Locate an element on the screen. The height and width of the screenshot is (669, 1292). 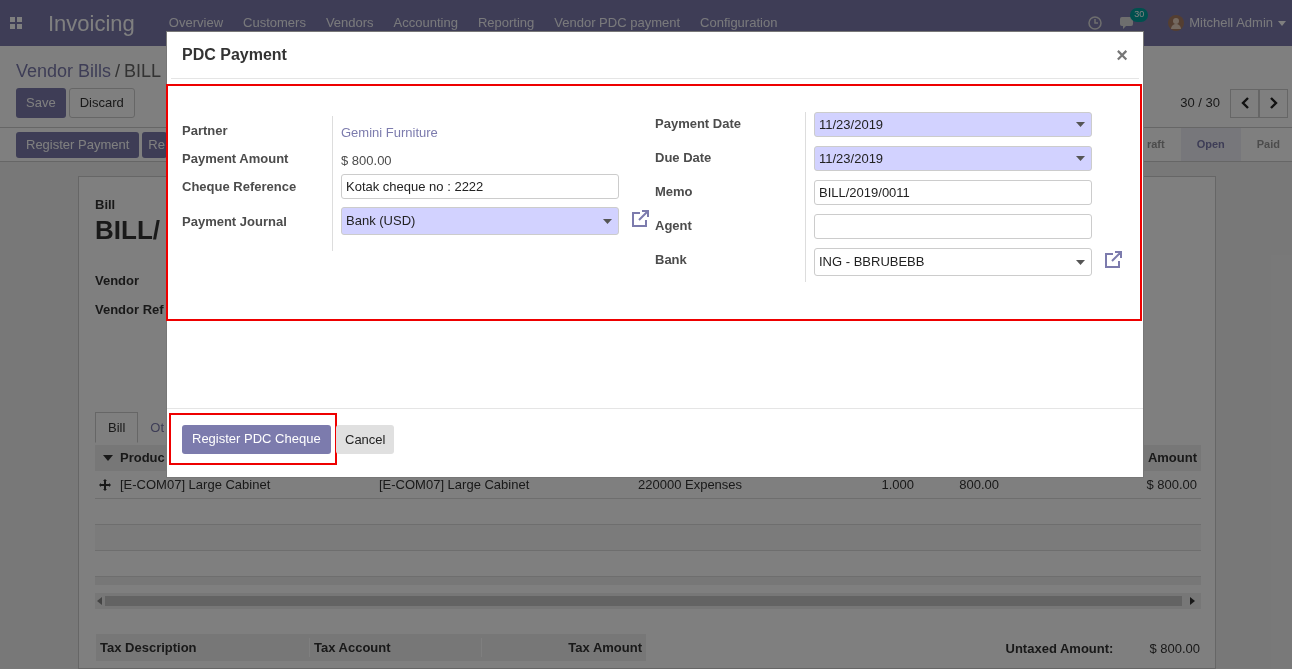
previous-button is located at coordinates (1244, 103).